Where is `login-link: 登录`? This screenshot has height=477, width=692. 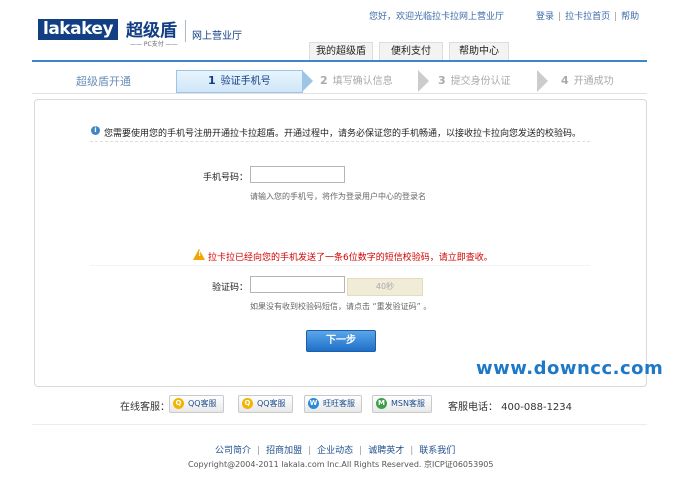
login-link: 登录 is located at coordinates (545, 17).